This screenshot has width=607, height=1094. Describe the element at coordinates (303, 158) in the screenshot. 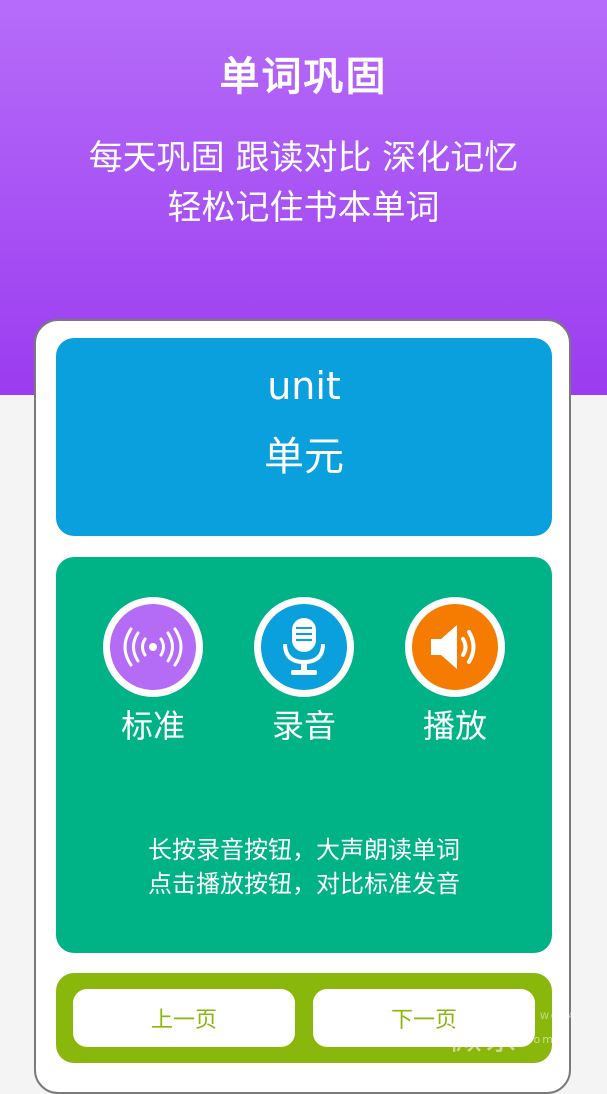

I see `subtitle-line-1: 每天巩固 跟读对比 深化记忆` at that location.